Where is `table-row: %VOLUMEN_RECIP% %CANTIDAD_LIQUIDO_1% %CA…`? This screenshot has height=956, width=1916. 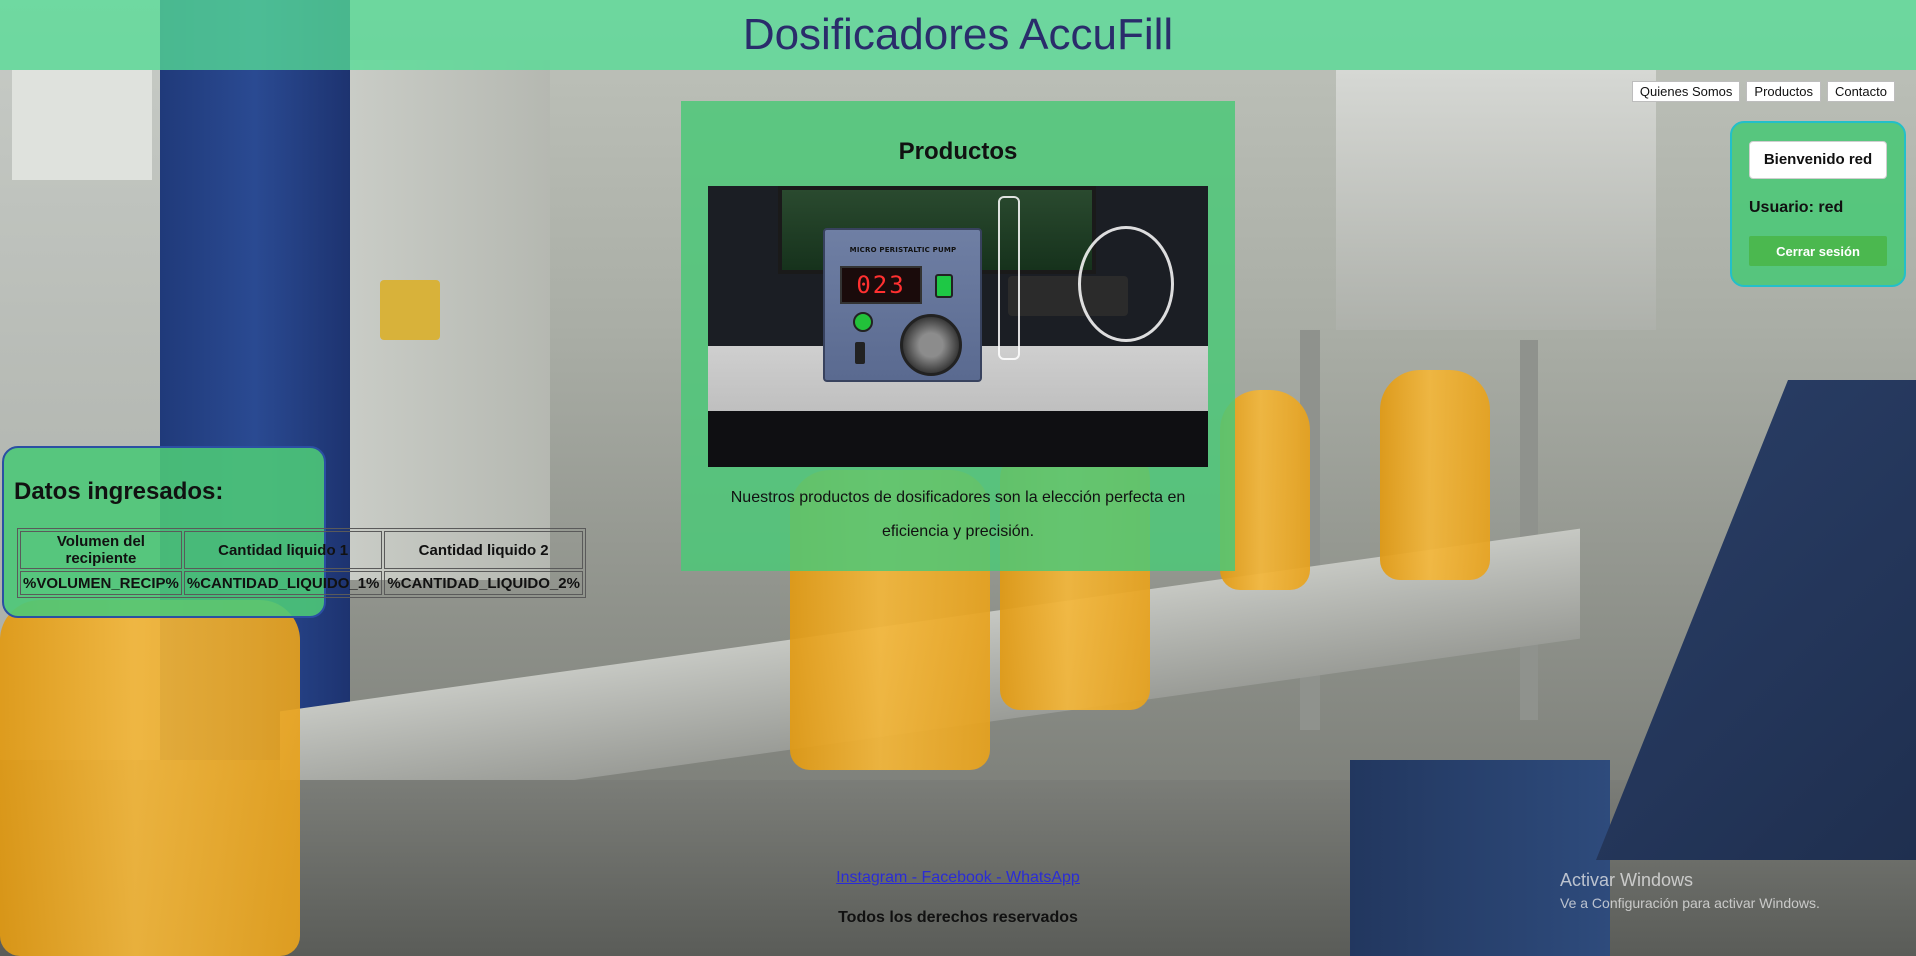 table-row: %VOLUMEN_RECIP% %CANTIDAD_LIQUIDO_1% %CA… is located at coordinates (301, 583).